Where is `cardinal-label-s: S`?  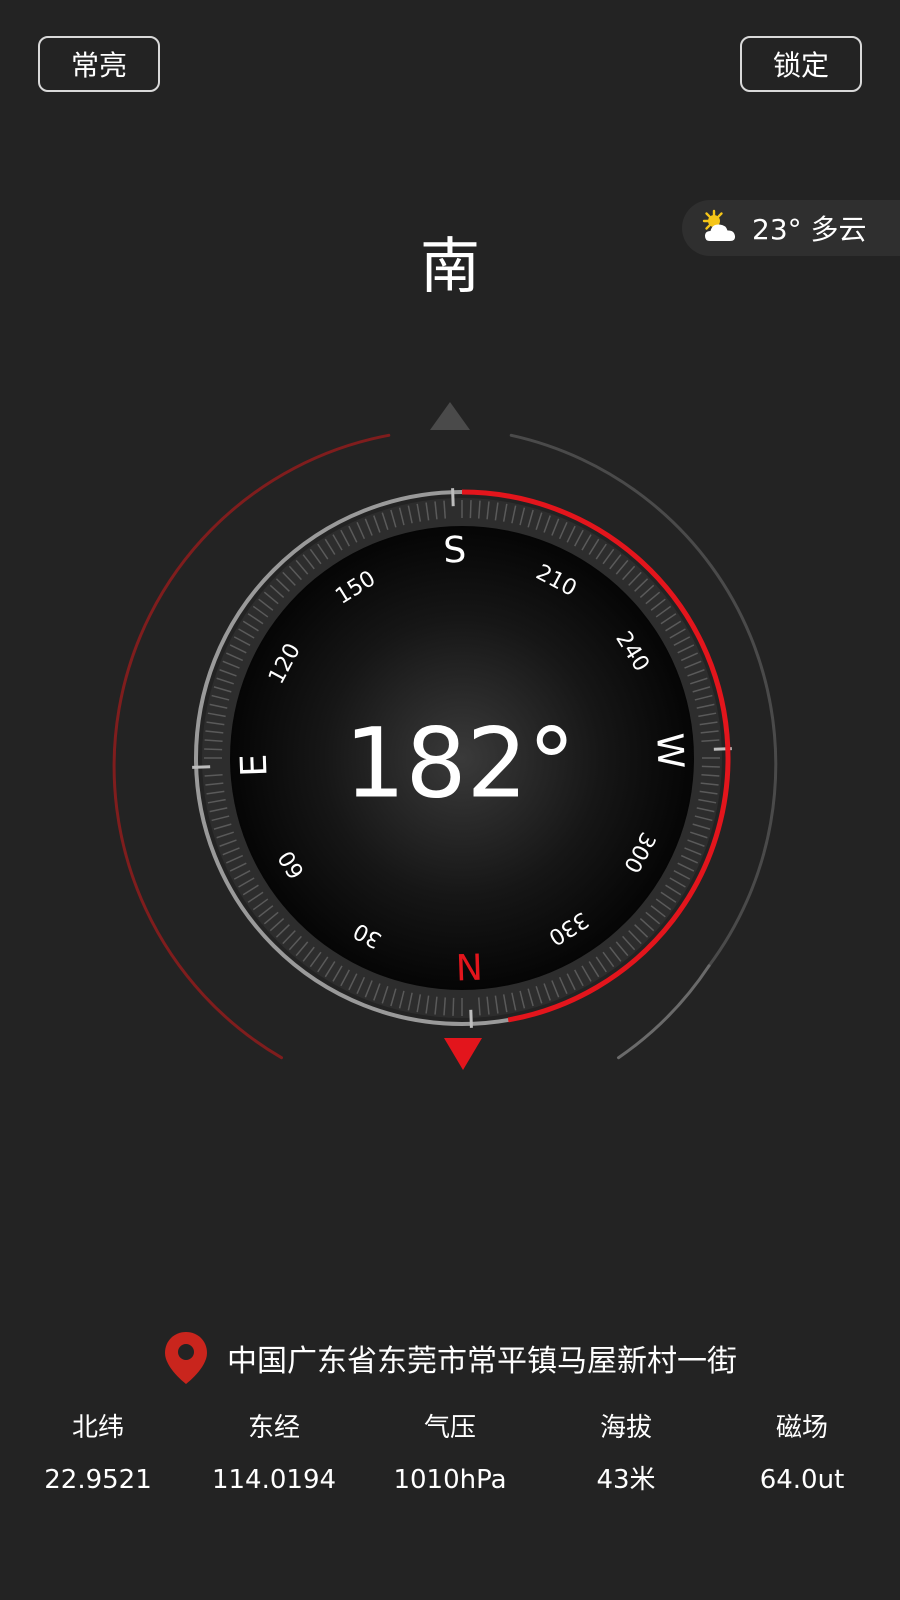
cardinal-label-s: S is located at coordinates (455, 551).